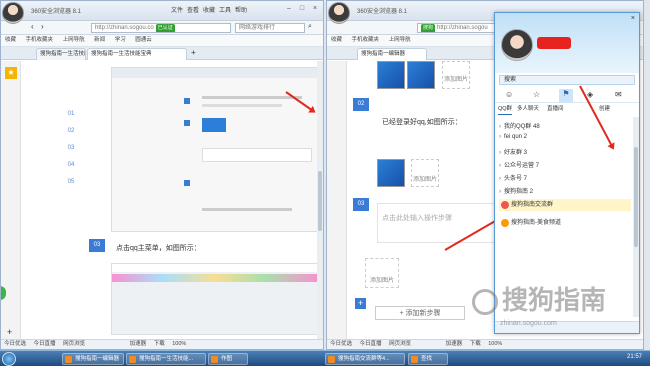 This screenshot has height=366, width=650. I want to click on left-green-edge-icon, so click(3, 293).